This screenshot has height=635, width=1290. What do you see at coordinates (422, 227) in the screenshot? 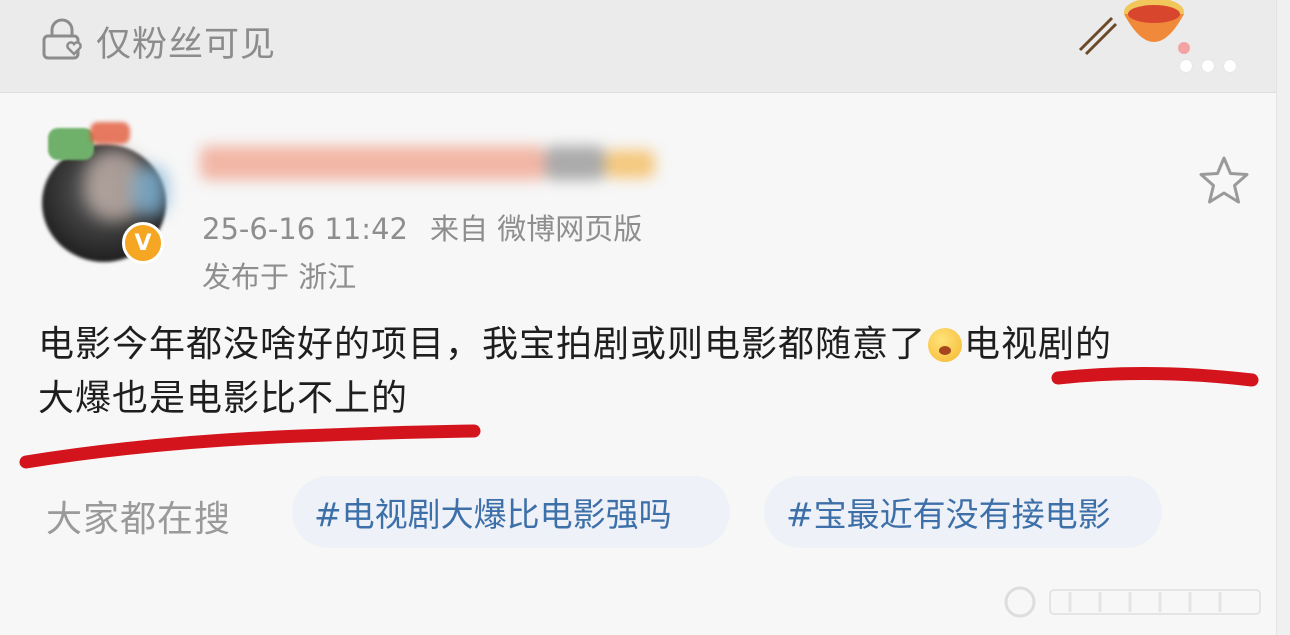
I see `post-meta: 25-6-16 11:42 来自 微博网页版` at bounding box center [422, 227].